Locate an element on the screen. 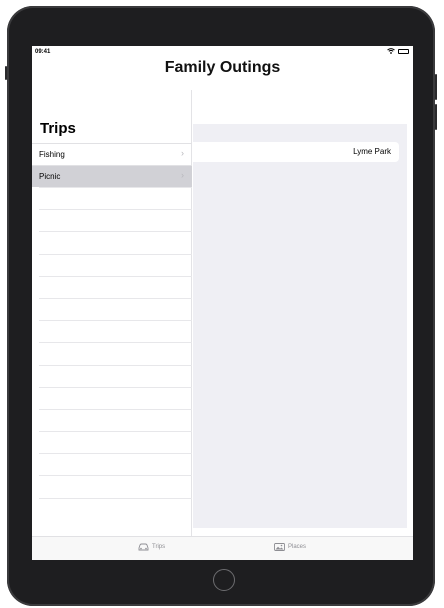 The width and height of the screenshot is (444, 608). tab-bar: Trips Places is located at coordinates (222, 548).